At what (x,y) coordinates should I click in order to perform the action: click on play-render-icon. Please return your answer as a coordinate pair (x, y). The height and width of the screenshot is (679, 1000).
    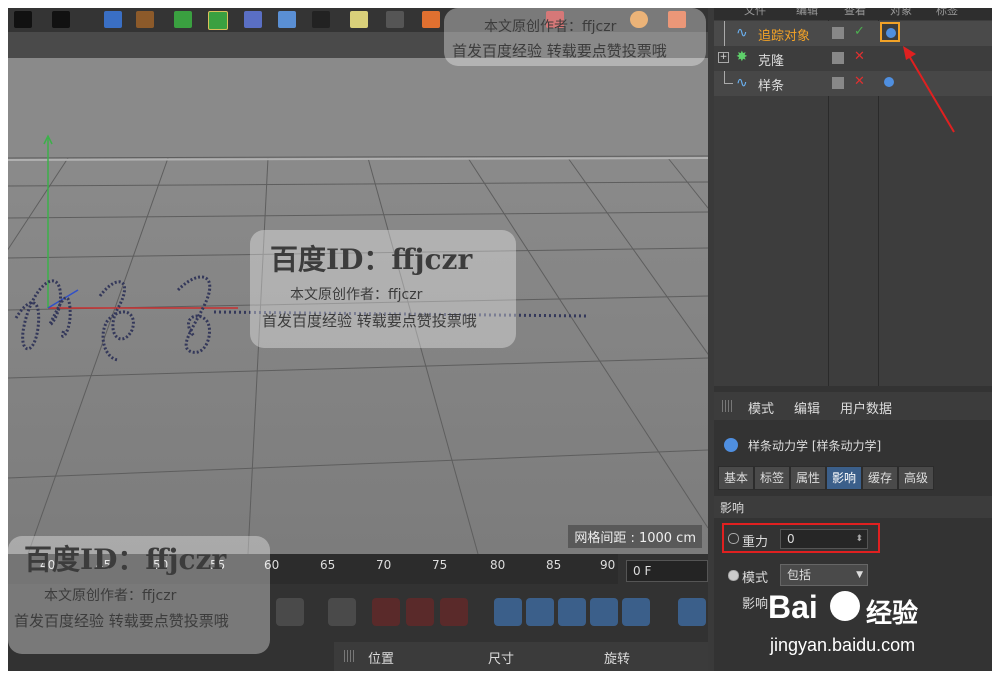
    Looking at the image, I should click on (61, 19).